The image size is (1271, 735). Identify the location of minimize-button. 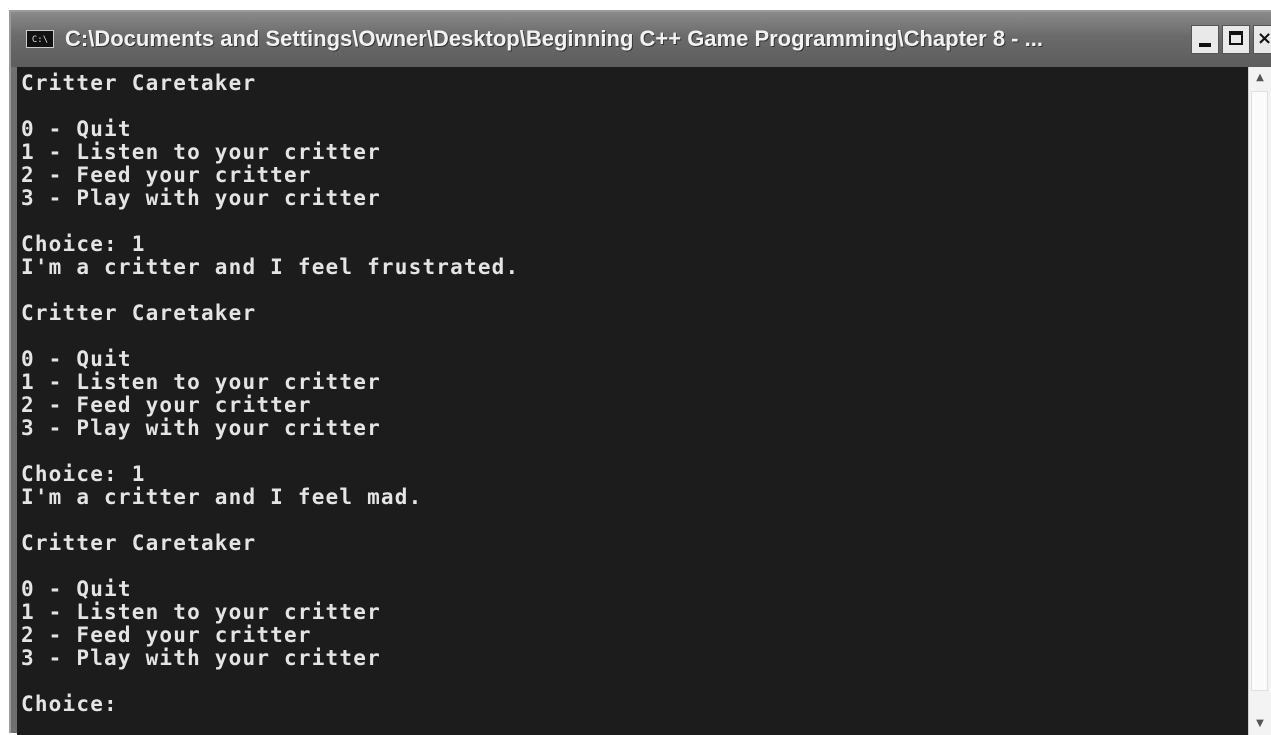
(1205, 39).